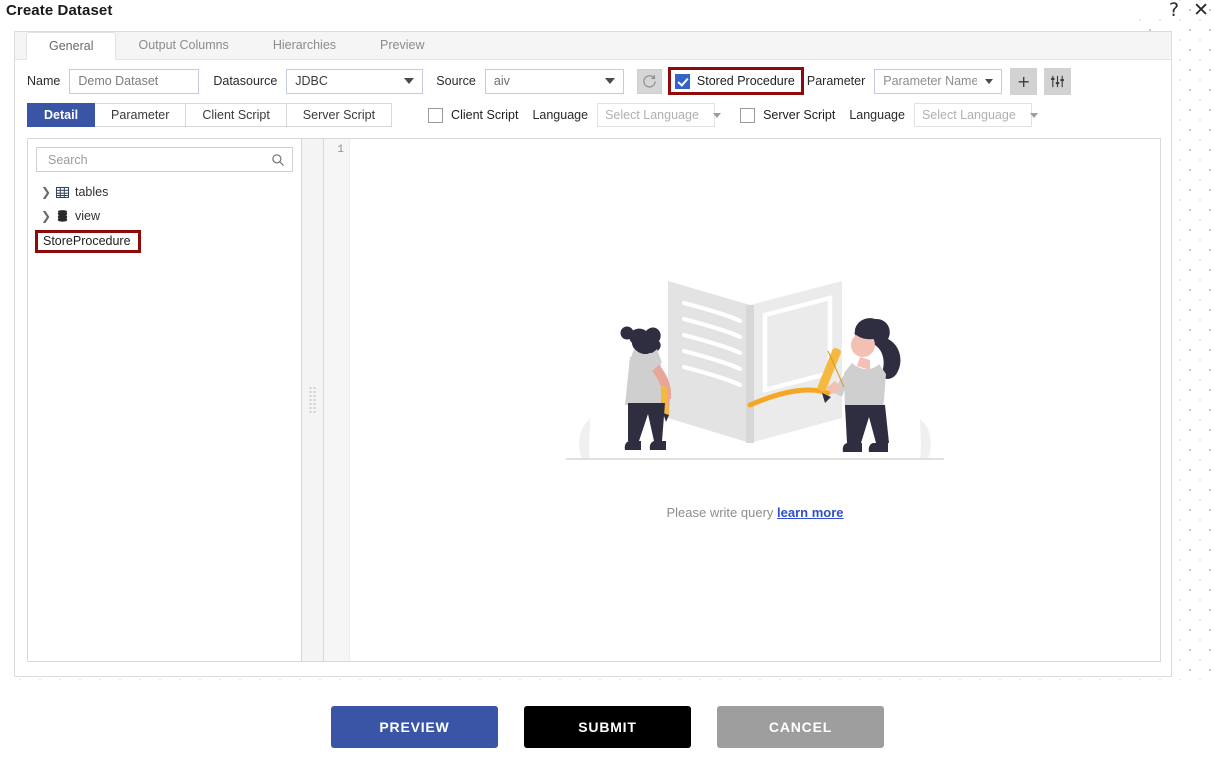  I want to click on panel-splitter, so click(312, 400).